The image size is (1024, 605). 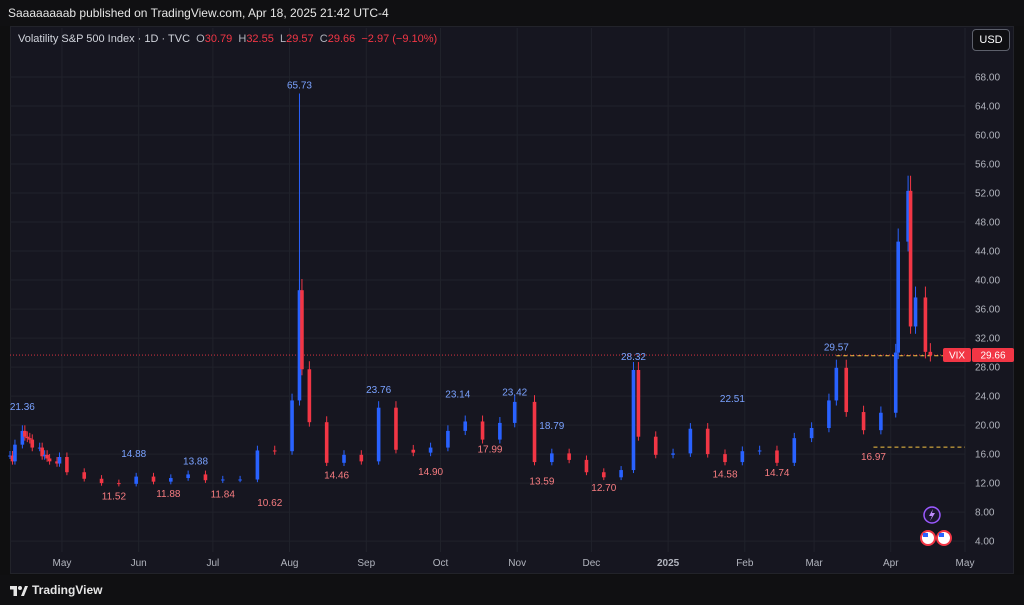 What do you see at coordinates (987, 426) in the screenshot?
I see `y-tick-label: 20.00` at bounding box center [987, 426].